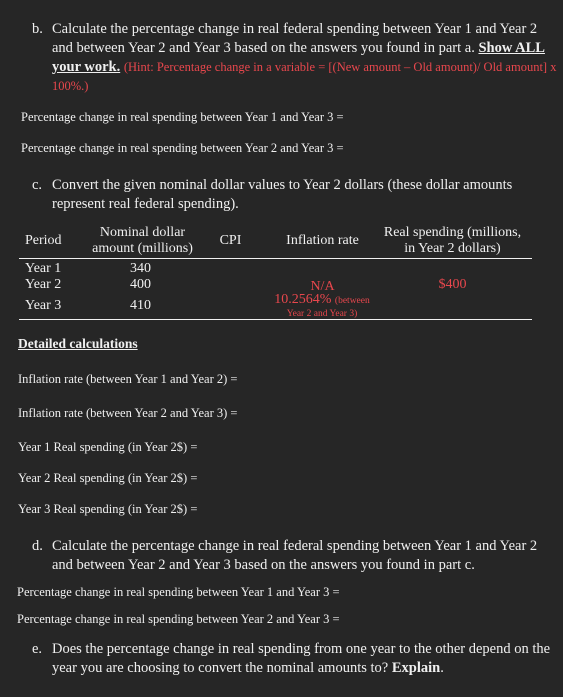  I want to click on header-nominal: Nominal dollar amount (millions), so click(142, 241).